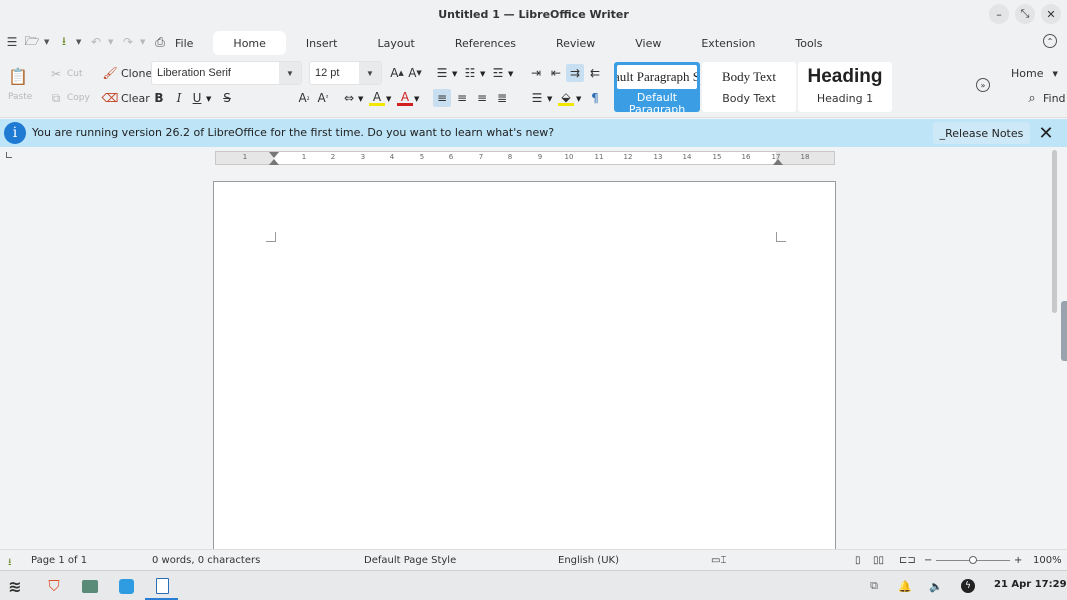 Image resolution: width=1067 pixels, height=600 pixels. What do you see at coordinates (322, 43) in the screenshot?
I see `tab-insert: Insert` at bounding box center [322, 43].